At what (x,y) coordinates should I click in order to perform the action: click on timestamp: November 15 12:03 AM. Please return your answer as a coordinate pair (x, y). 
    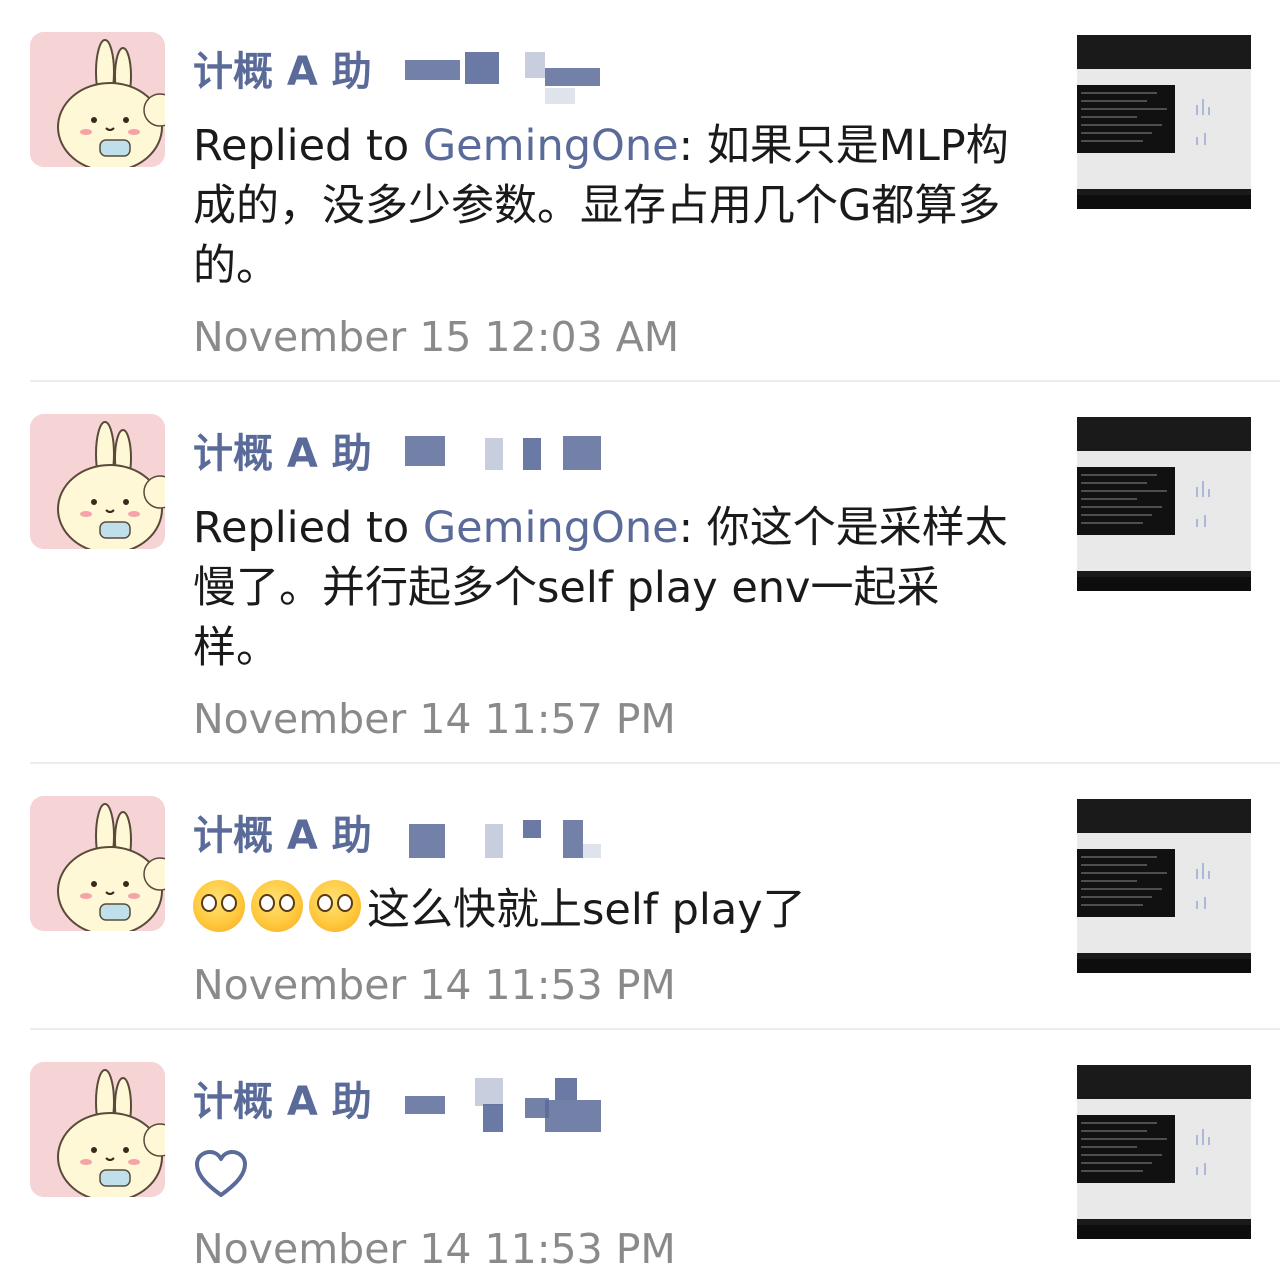
    Looking at the image, I should click on (436, 337).